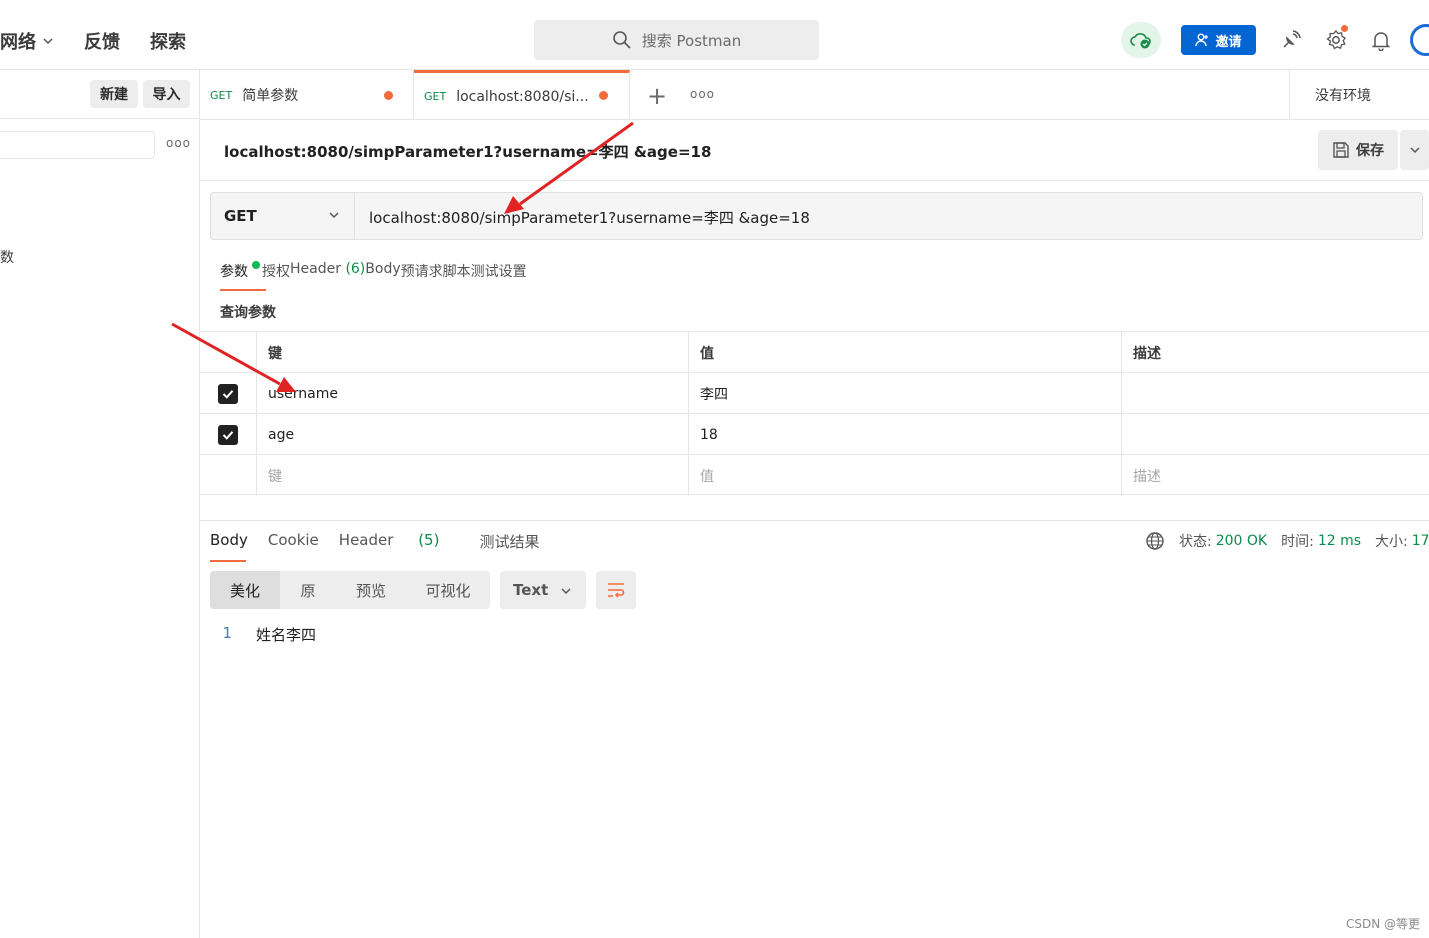  Describe the element at coordinates (315, 269) in the screenshot. I see `tab-headers-label: Header` at that location.